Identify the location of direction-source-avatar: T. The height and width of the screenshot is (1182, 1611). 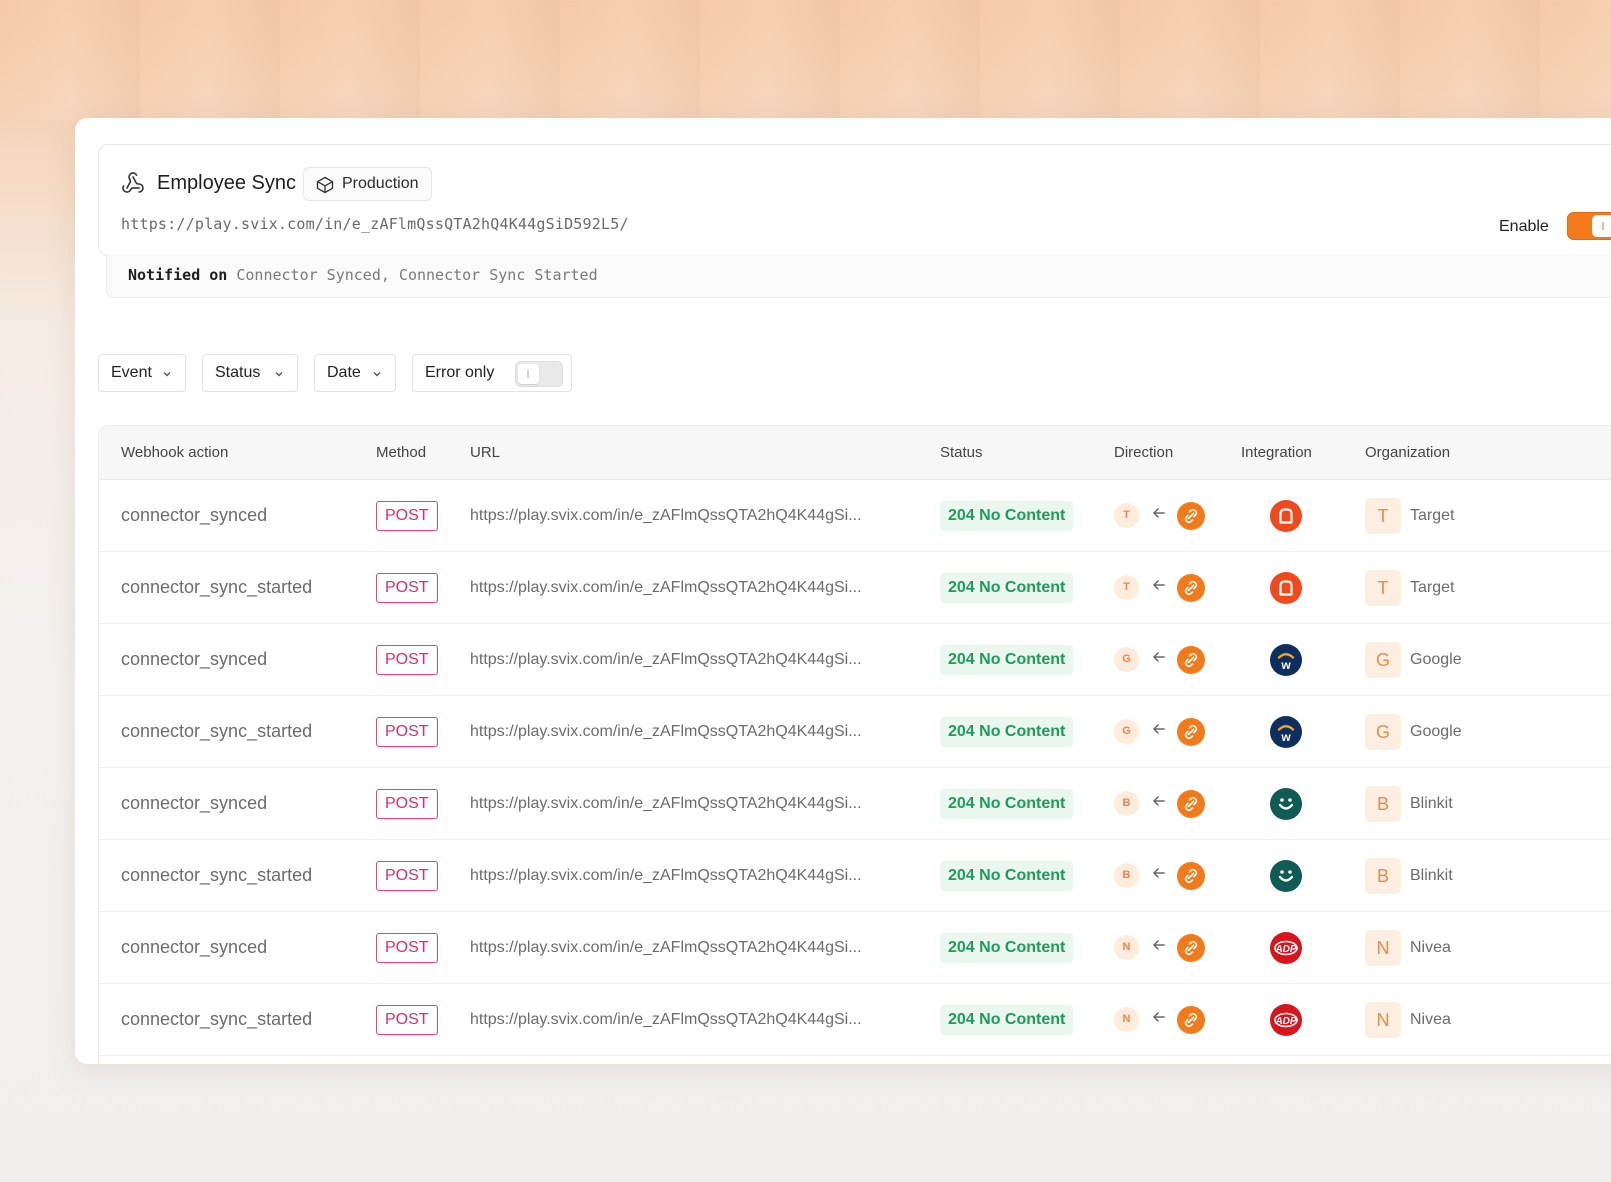
(1126, 515).